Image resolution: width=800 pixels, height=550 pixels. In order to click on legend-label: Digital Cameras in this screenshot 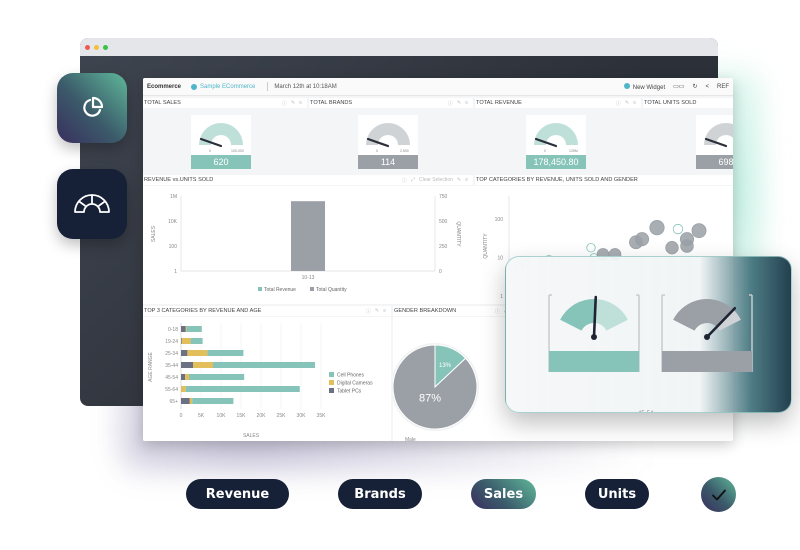, I will do `click(355, 384)`.